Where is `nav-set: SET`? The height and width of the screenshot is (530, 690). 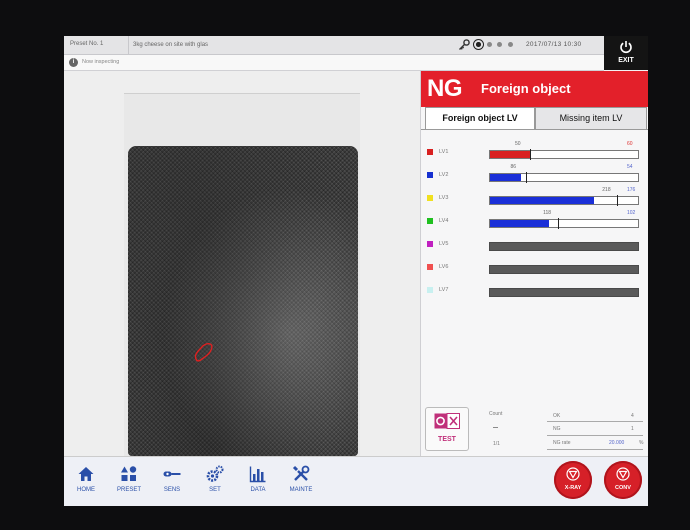 nav-set: SET is located at coordinates (215, 479).